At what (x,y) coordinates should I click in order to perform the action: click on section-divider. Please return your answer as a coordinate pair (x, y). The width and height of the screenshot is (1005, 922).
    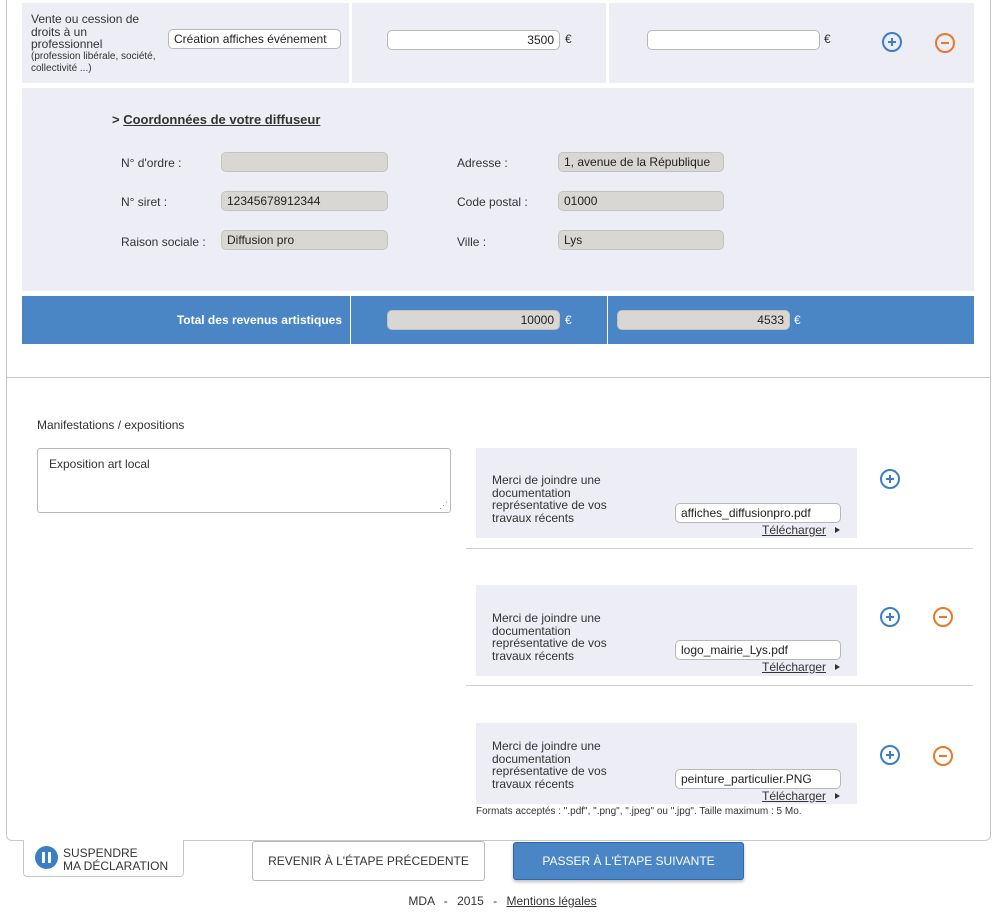
    Looking at the image, I should click on (498, 377).